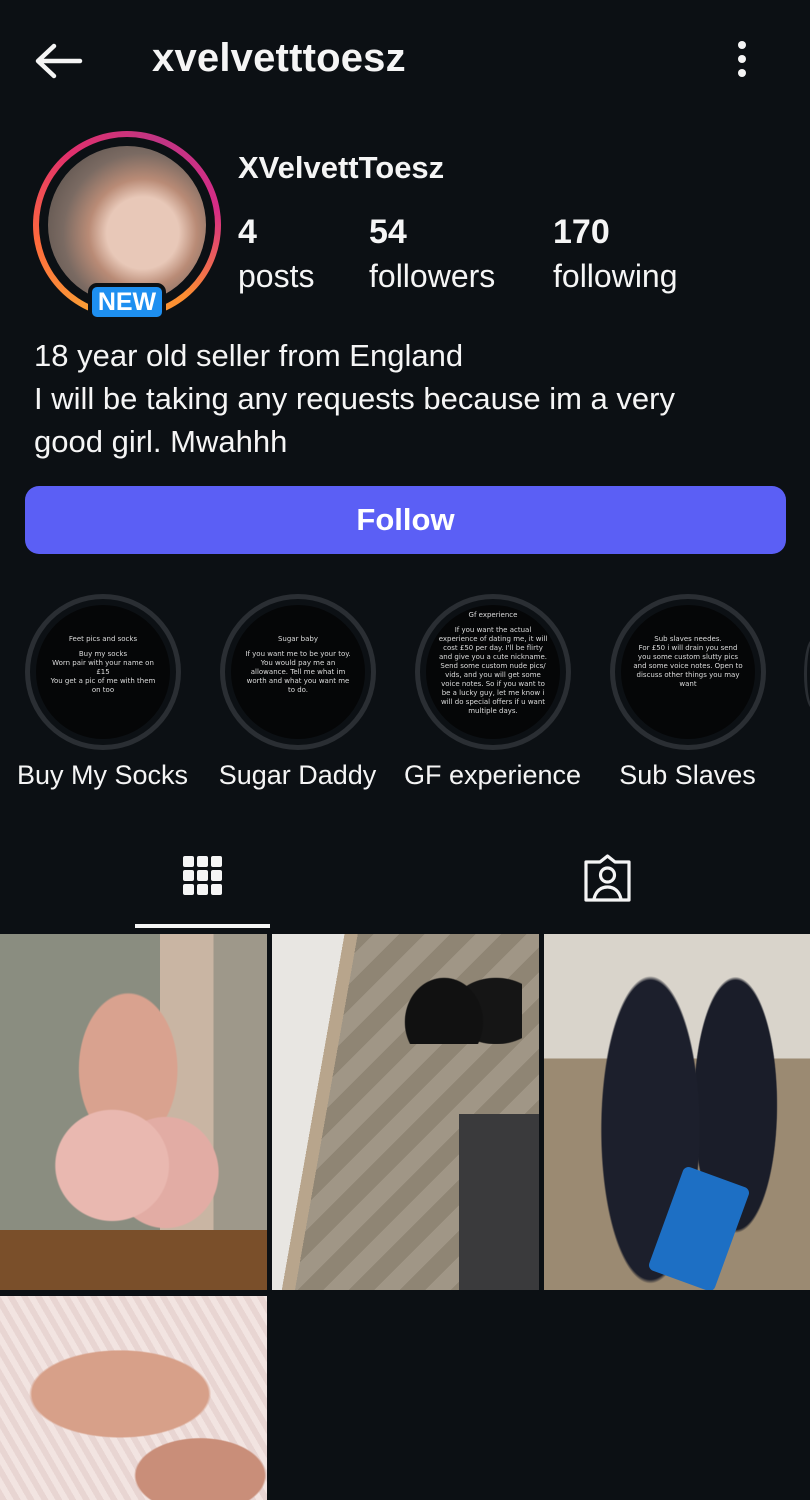 The width and height of the screenshot is (810, 1500). What do you see at coordinates (615, 254) in the screenshot?
I see `stat-following: 170 following` at bounding box center [615, 254].